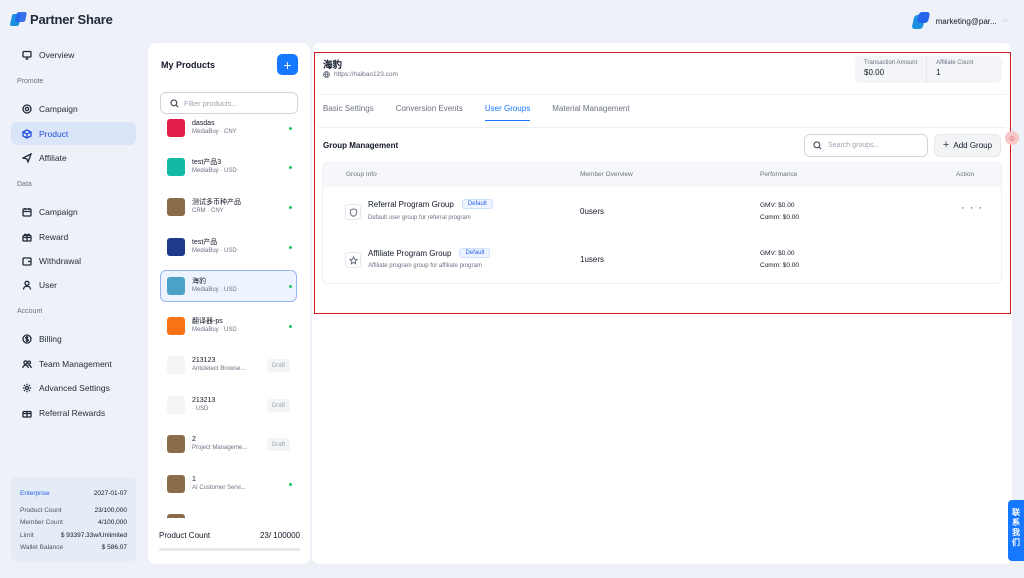  What do you see at coordinates (279, 535) in the screenshot?
I see `product-count-value: 23/ 100000` at bounding box center [279, 535].